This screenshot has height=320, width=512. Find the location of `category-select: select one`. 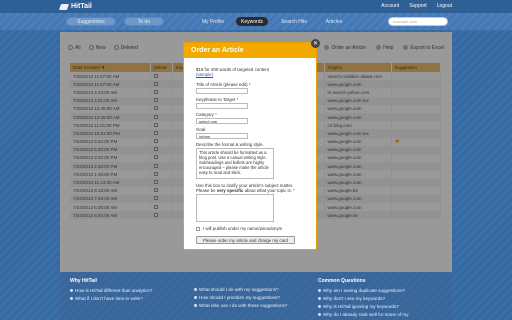

category-select: select one is located at coordinates (222, 121).